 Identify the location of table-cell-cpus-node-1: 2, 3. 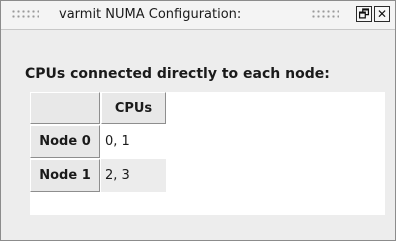
(133, 175).